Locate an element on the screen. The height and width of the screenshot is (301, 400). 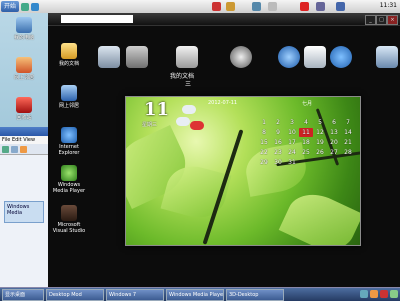
desktop-icon-computer: 我的电脑 is located at coordinates (24, 29).